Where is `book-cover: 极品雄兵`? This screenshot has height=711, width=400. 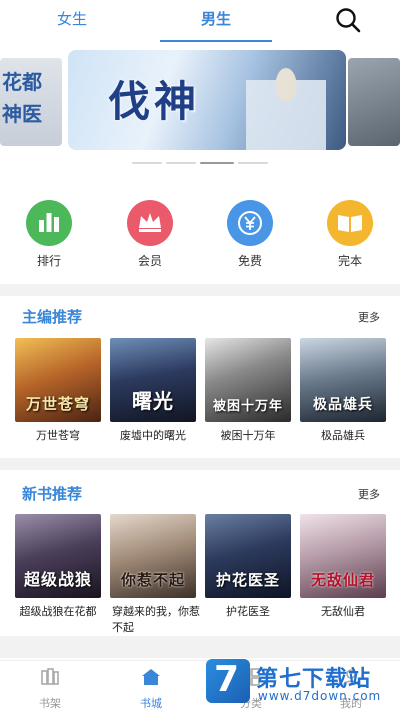 book-cover: 极品雄兵 is located at coordinates (343, 380).